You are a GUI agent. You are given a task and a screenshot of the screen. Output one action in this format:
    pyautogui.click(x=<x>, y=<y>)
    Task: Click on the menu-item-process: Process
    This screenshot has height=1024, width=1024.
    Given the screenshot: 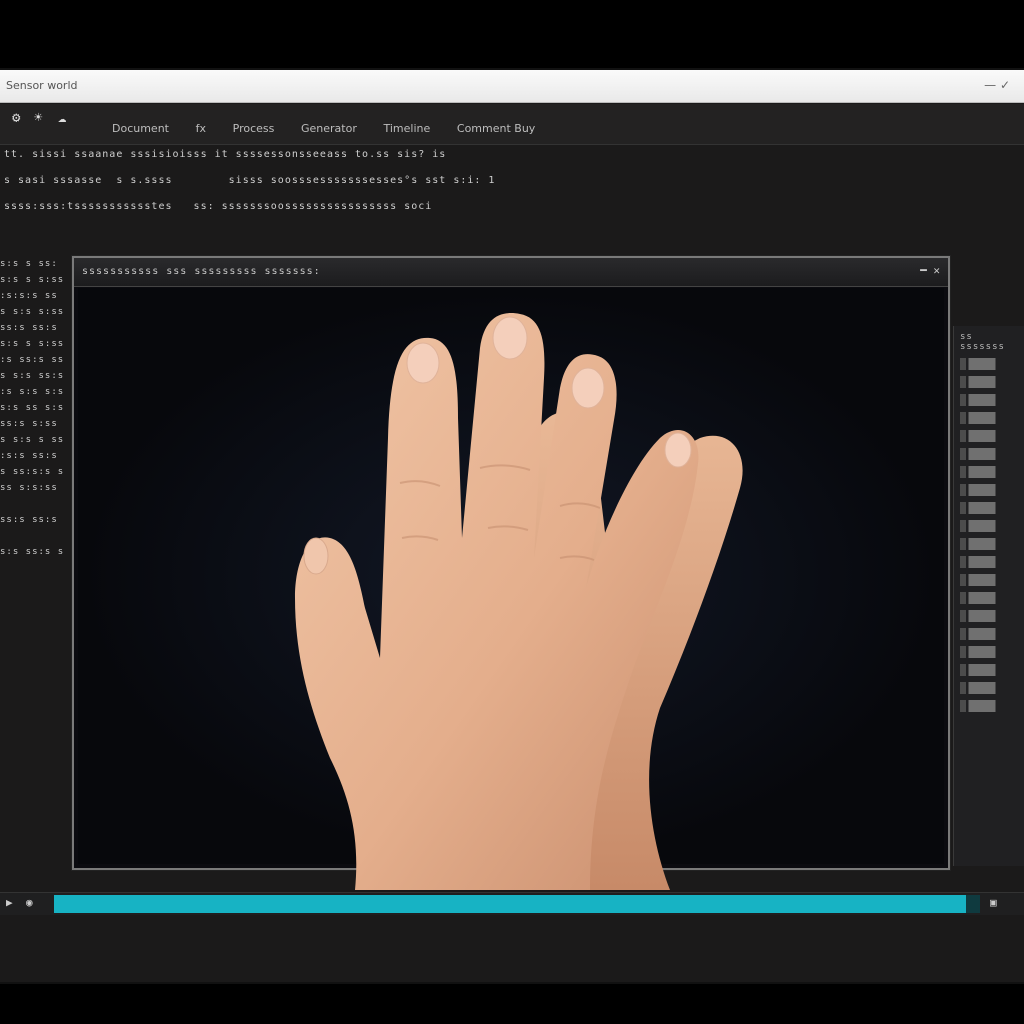 What is the action you would take?
    pyautogui.click(x=254, y=128)
    